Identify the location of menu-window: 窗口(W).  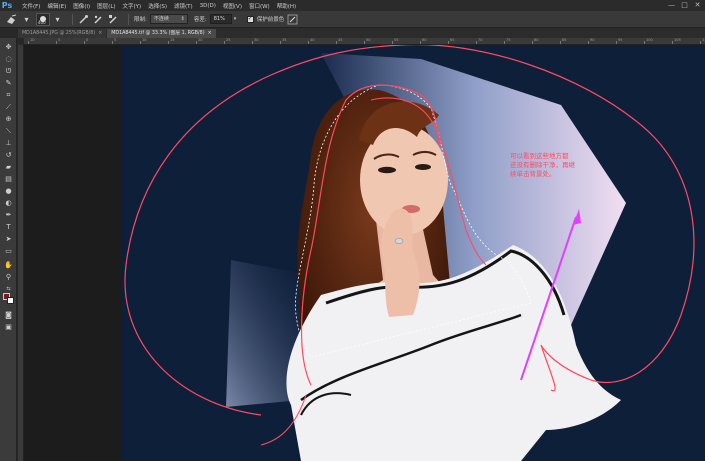
(259, 6).